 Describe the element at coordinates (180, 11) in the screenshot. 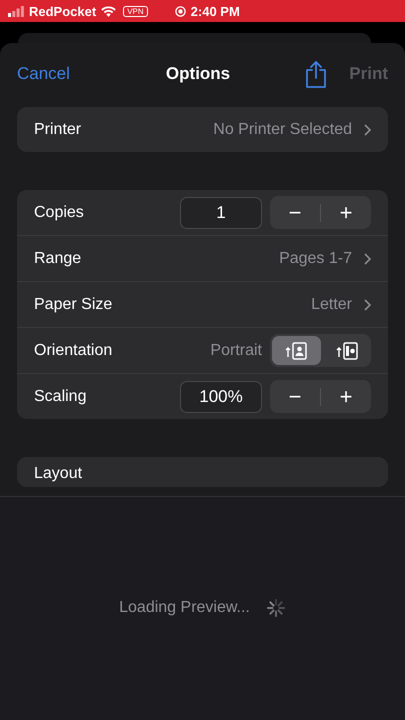

I see `record-icon` at that location.